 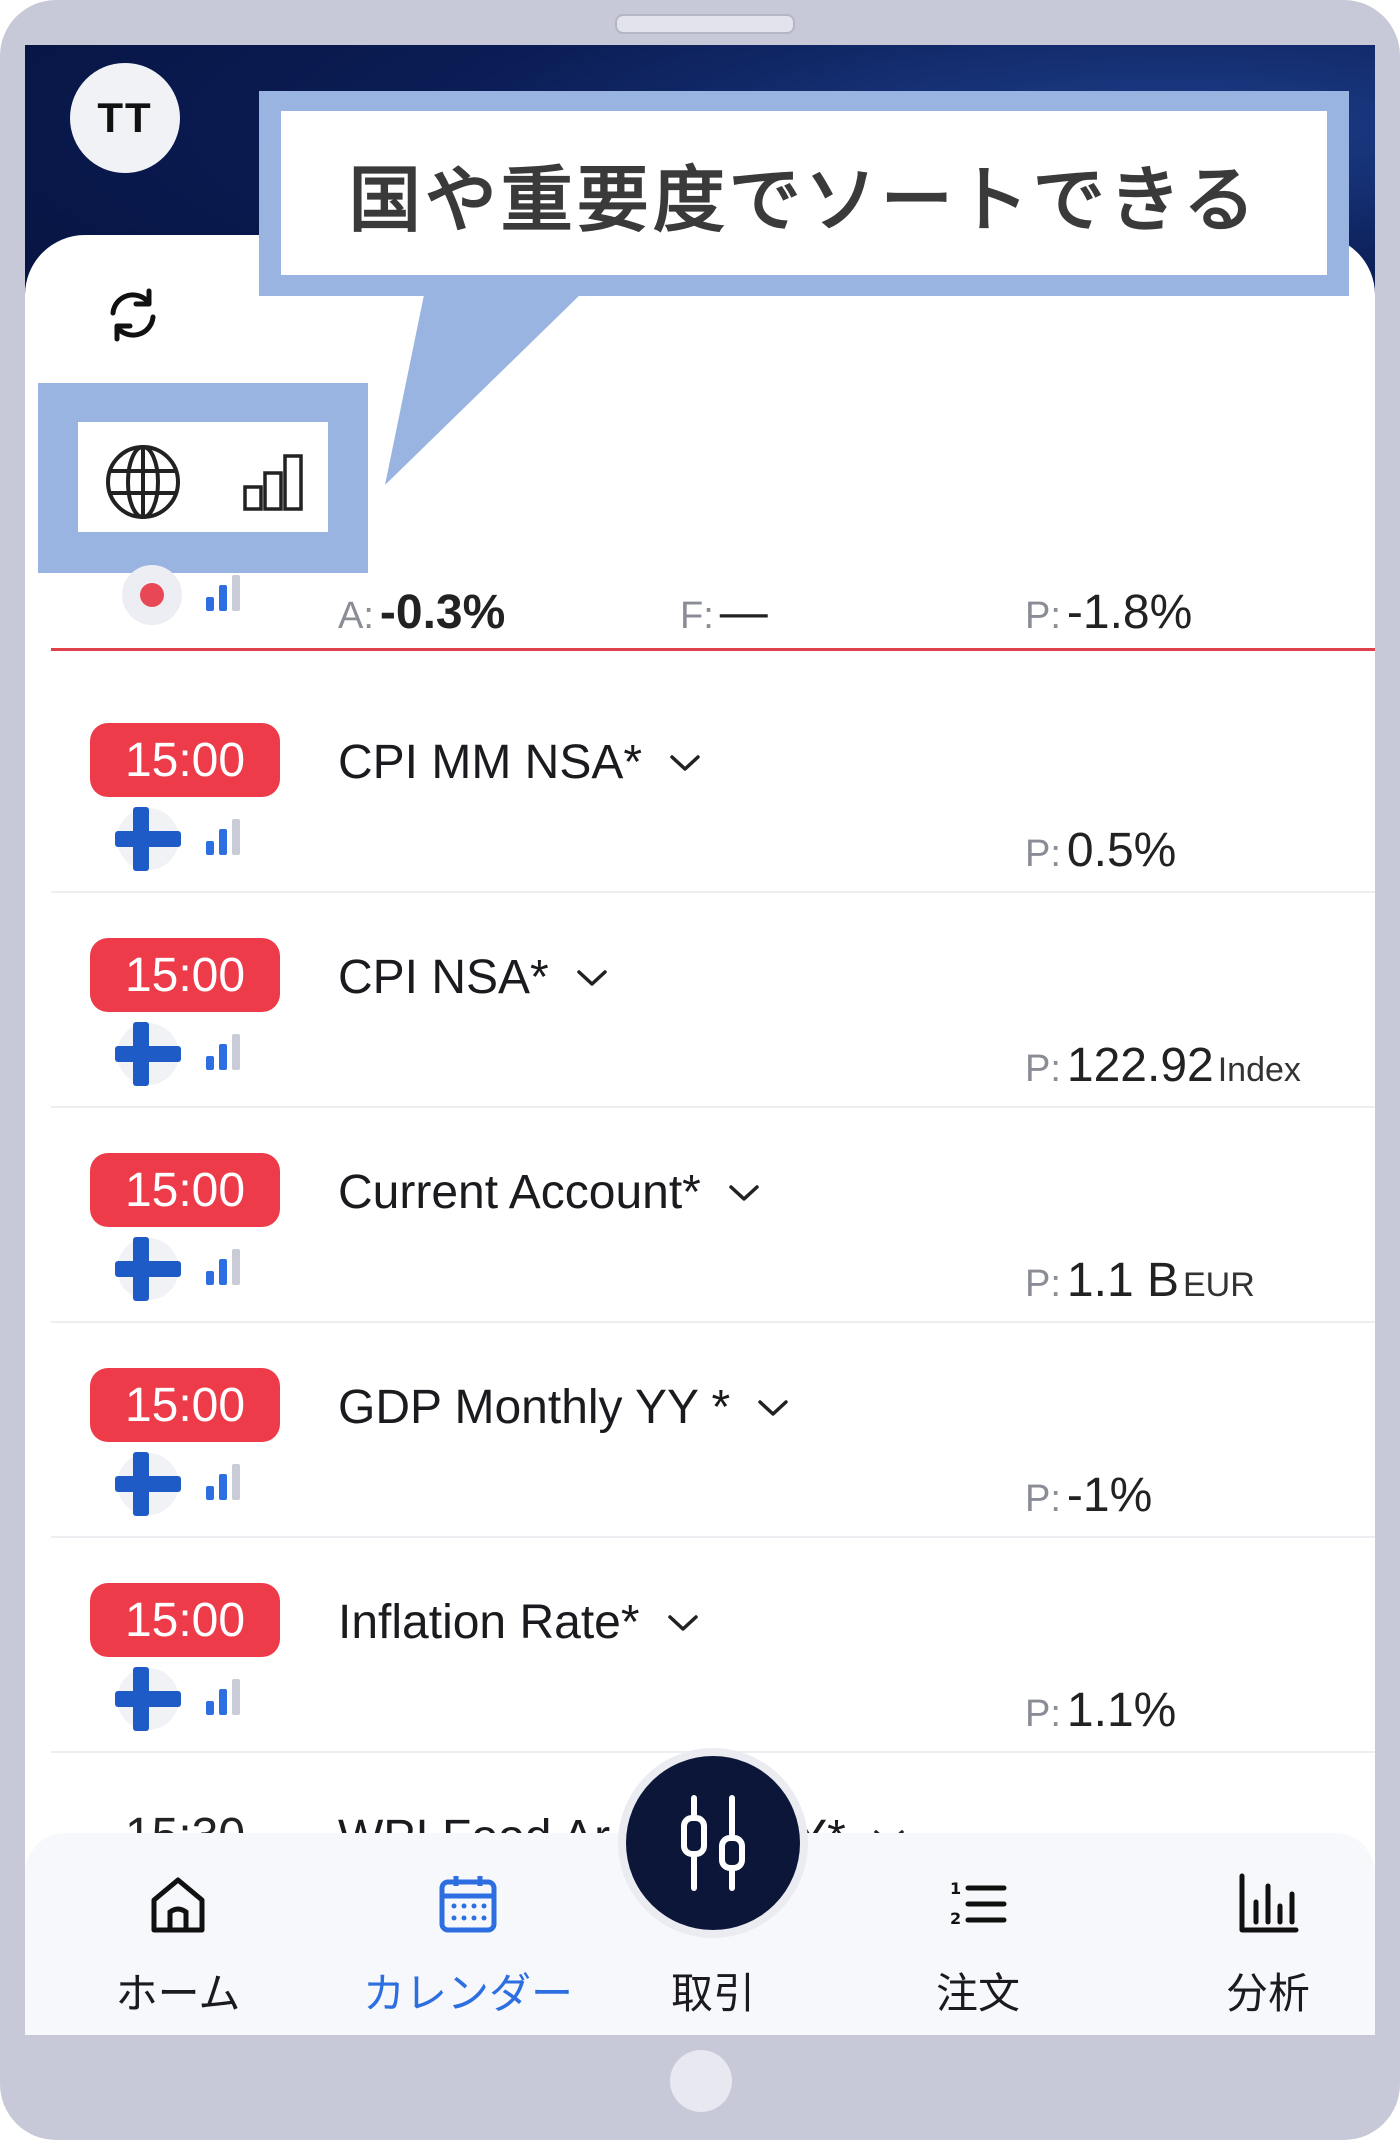 I want to click on event-name-text: CPI NSA*, so click(x=443, y=977).